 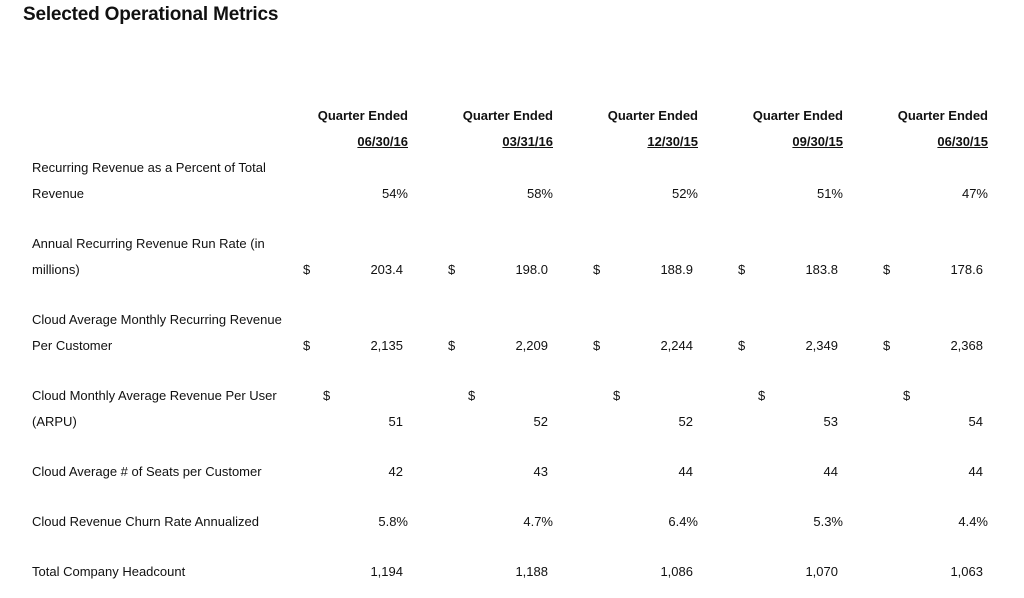 I want to click on metric-value: 52%, so click(x=684, y=193).